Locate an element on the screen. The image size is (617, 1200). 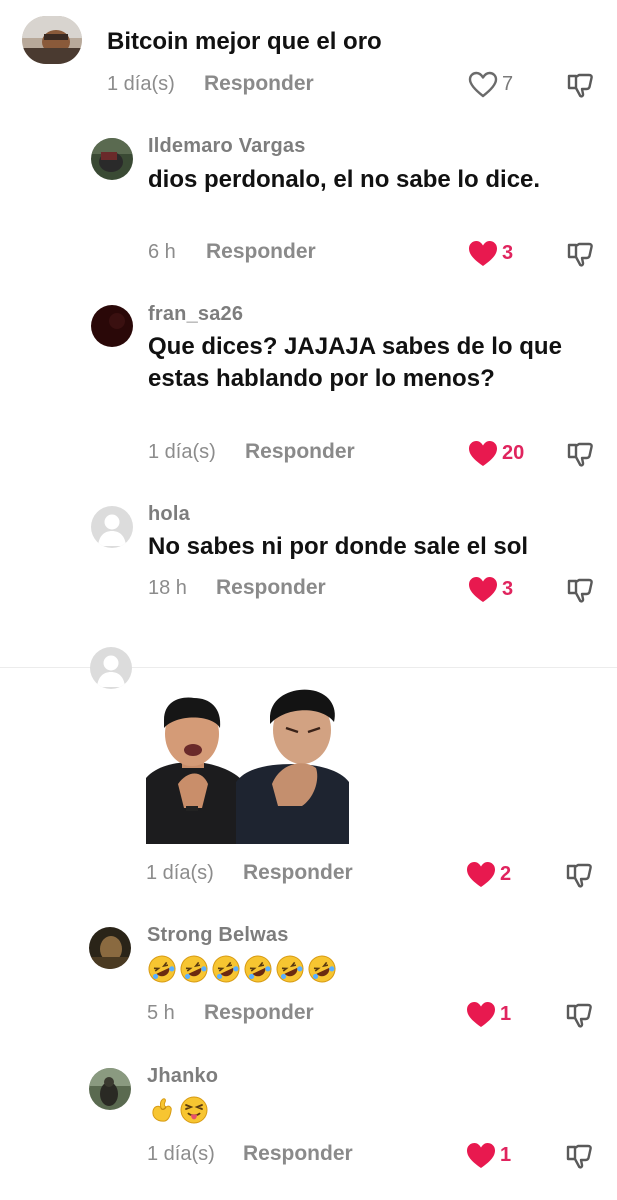
username: Strong Belwas is located at coordinates (218, 935).